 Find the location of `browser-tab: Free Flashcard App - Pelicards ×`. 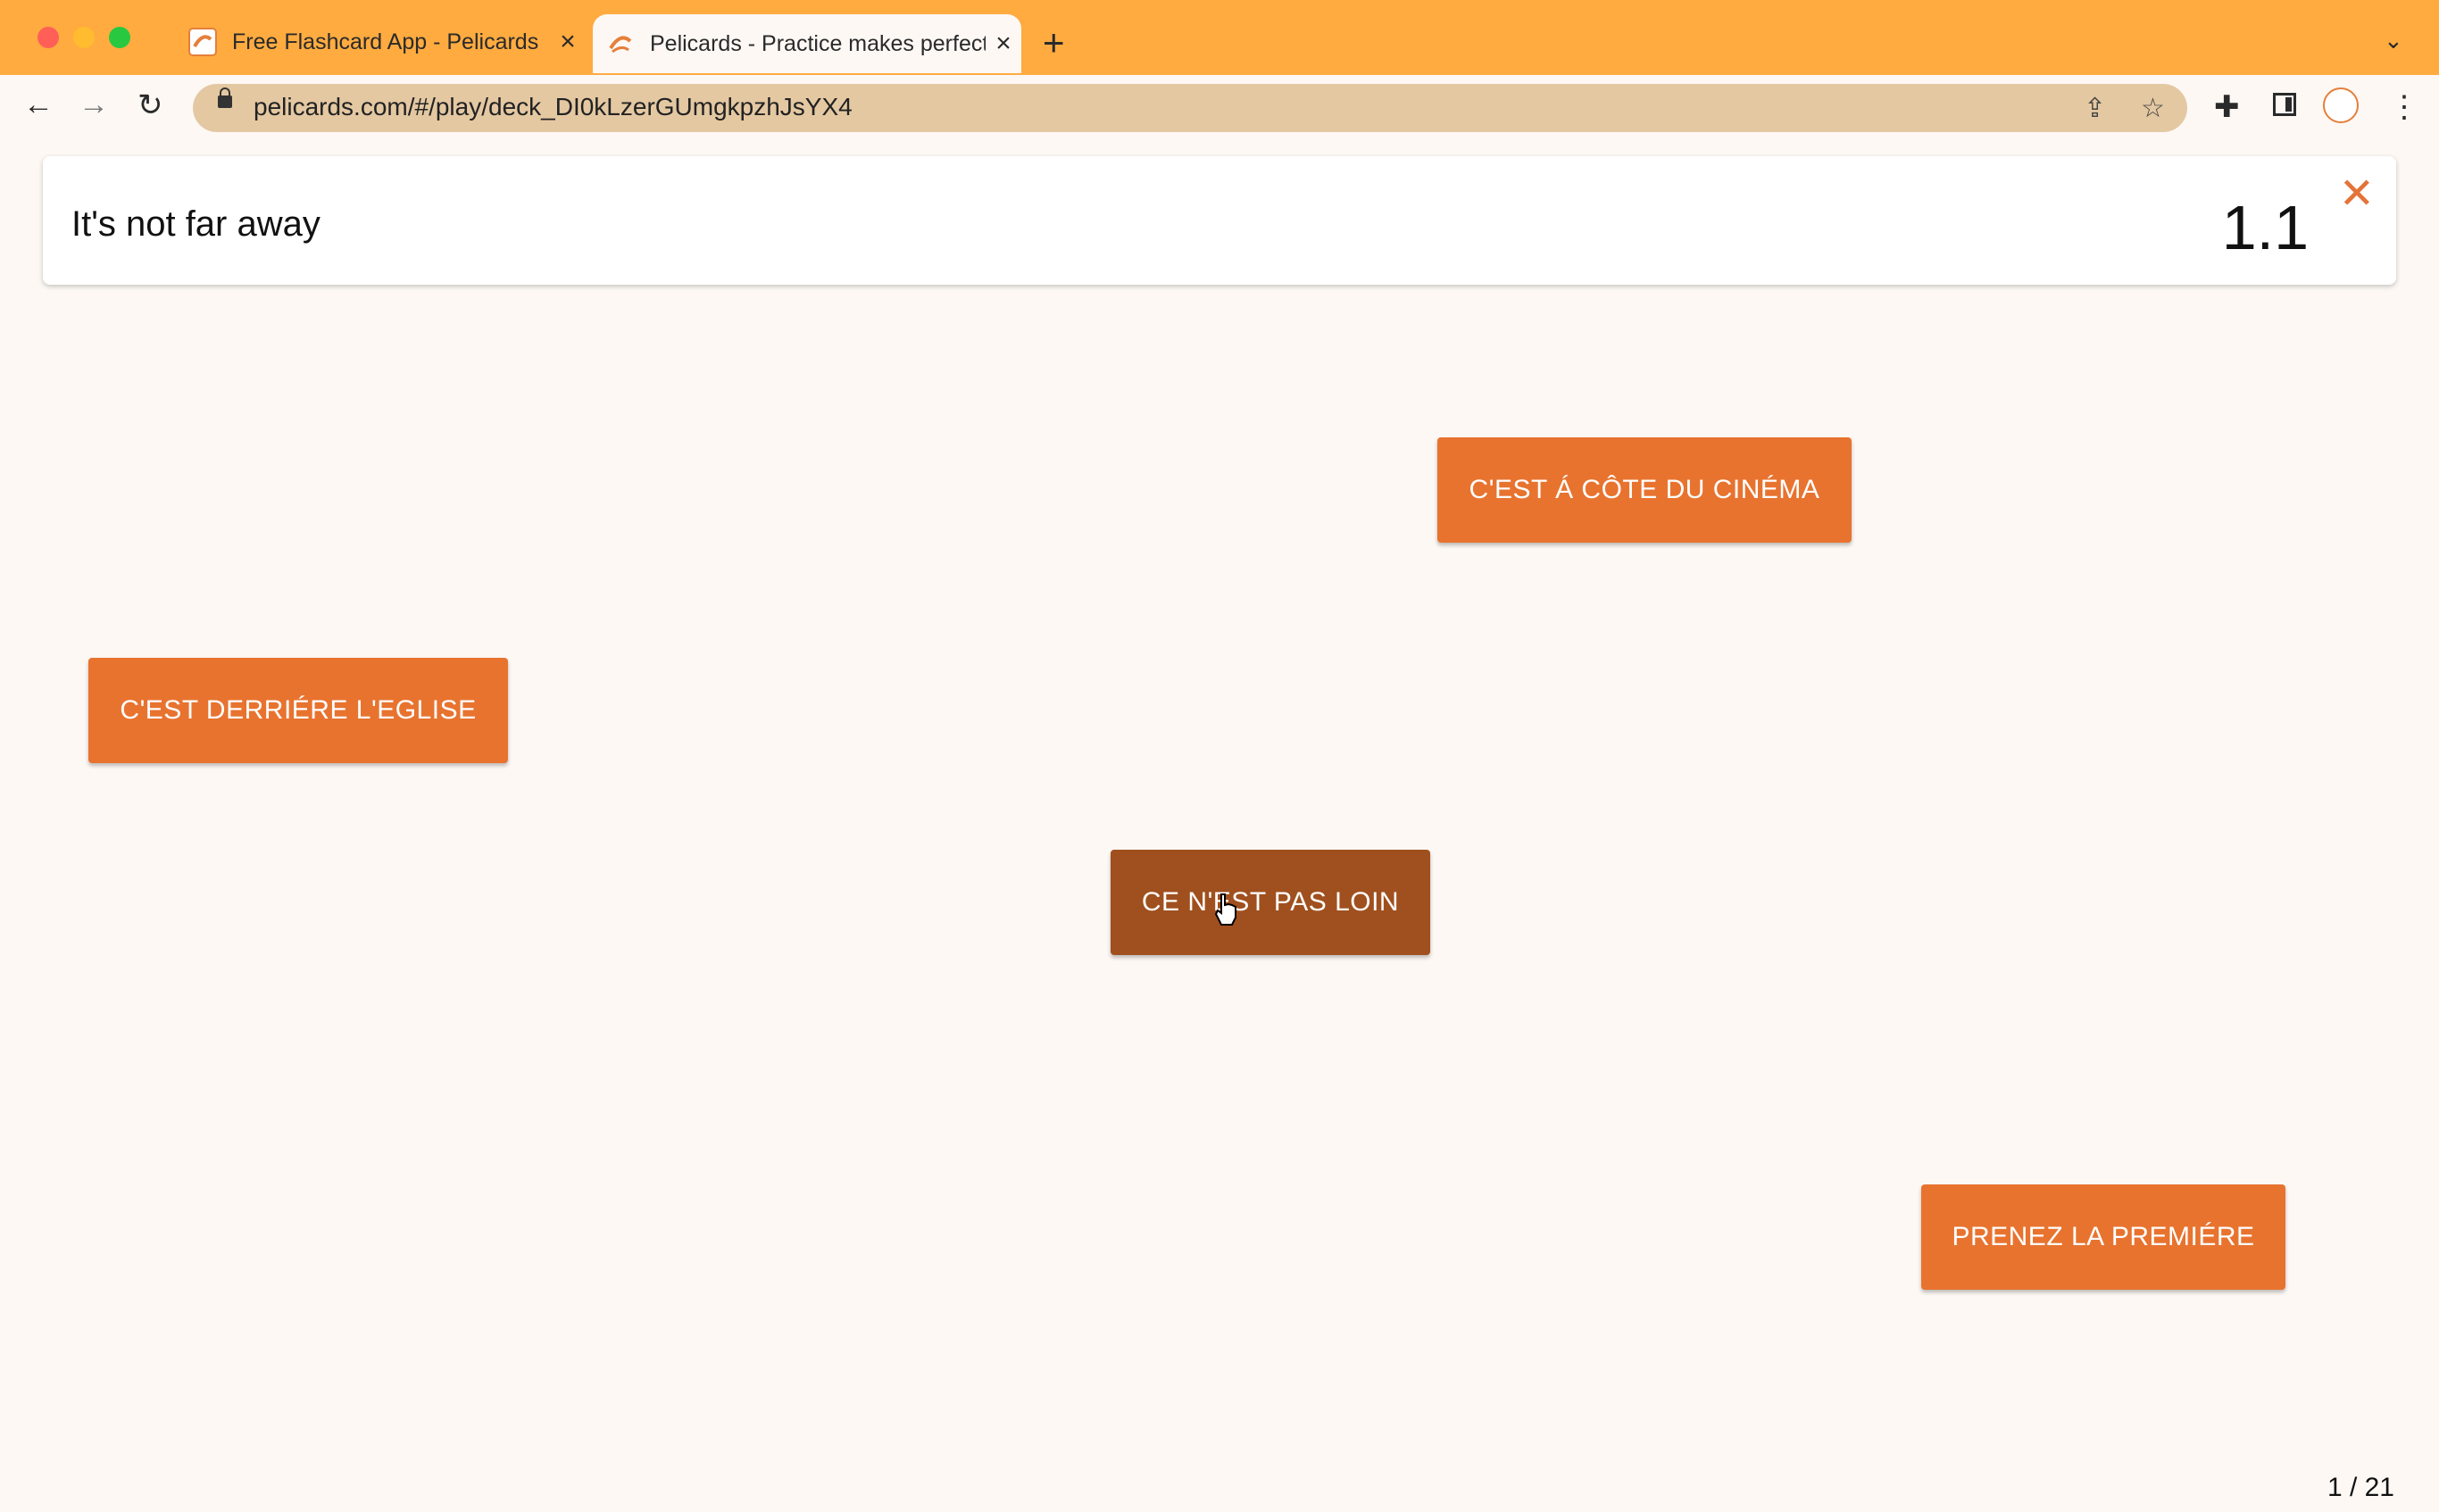

browser-tab: Free Flashcard App - Pelicards × is located at coordinates (380, 42).